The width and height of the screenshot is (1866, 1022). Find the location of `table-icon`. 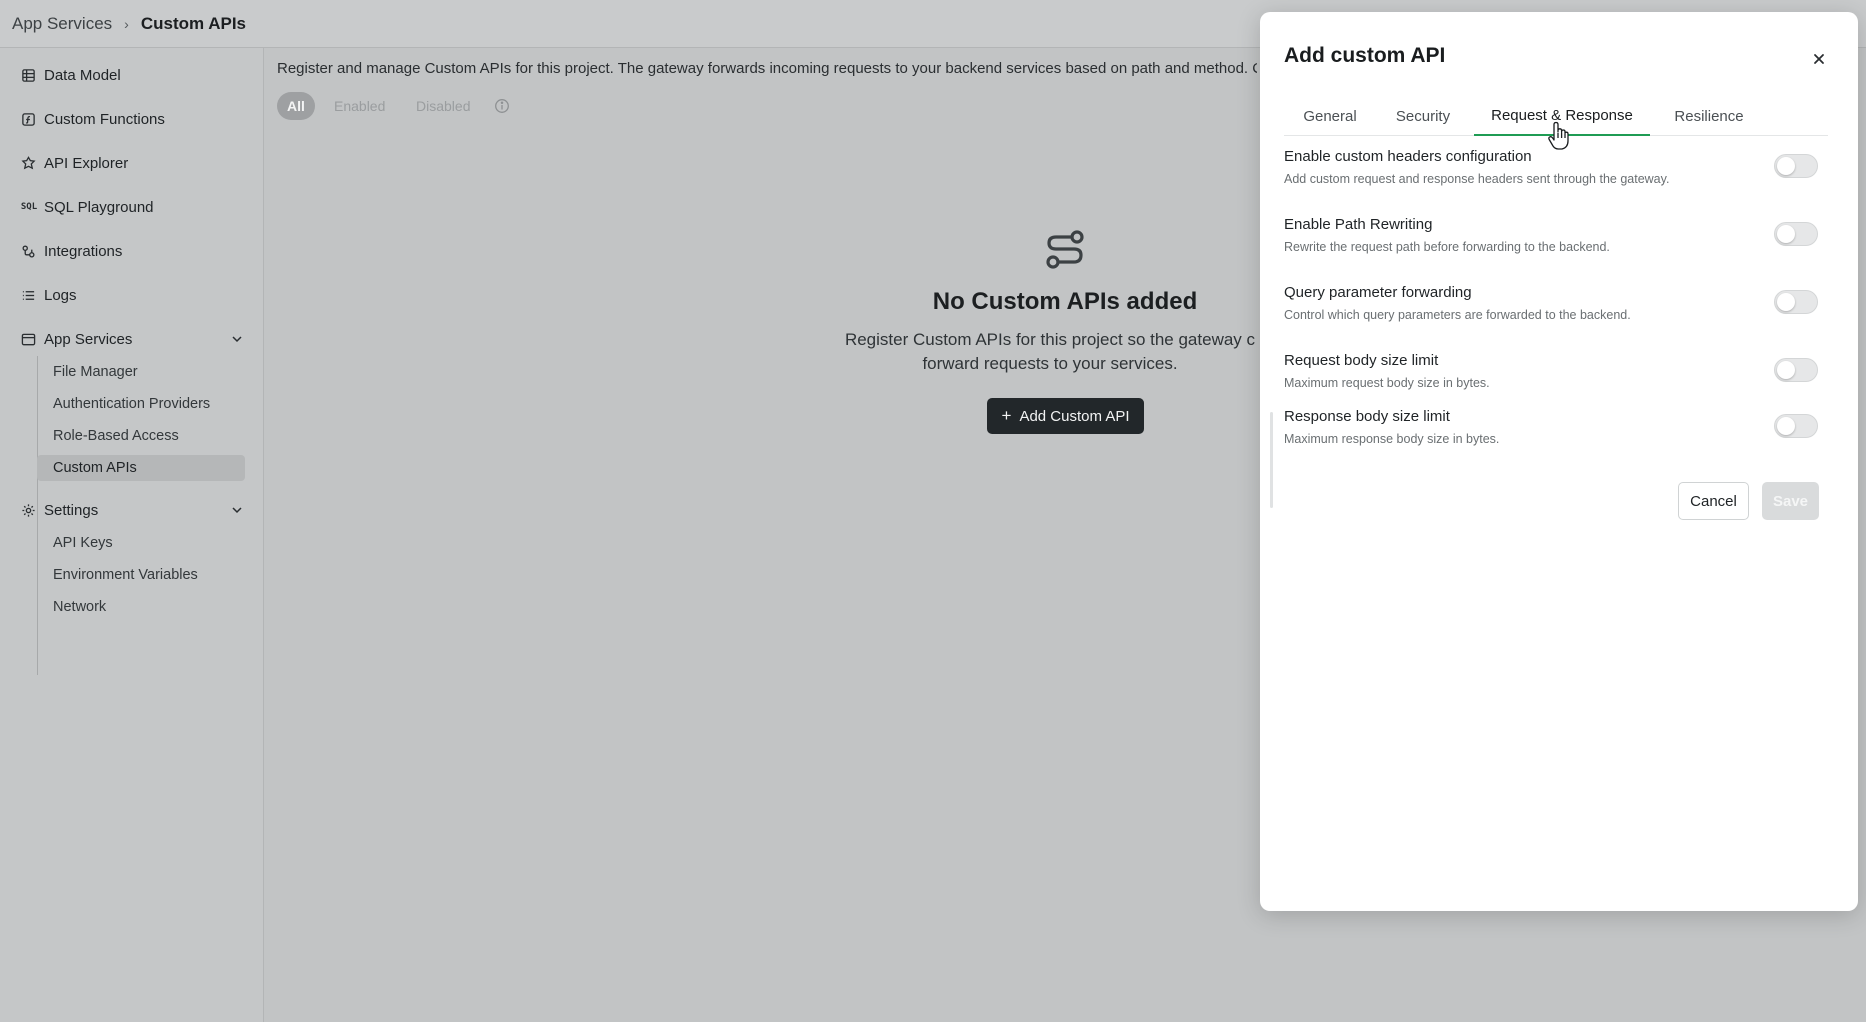

table-icon is located at coordinates (28, 75).